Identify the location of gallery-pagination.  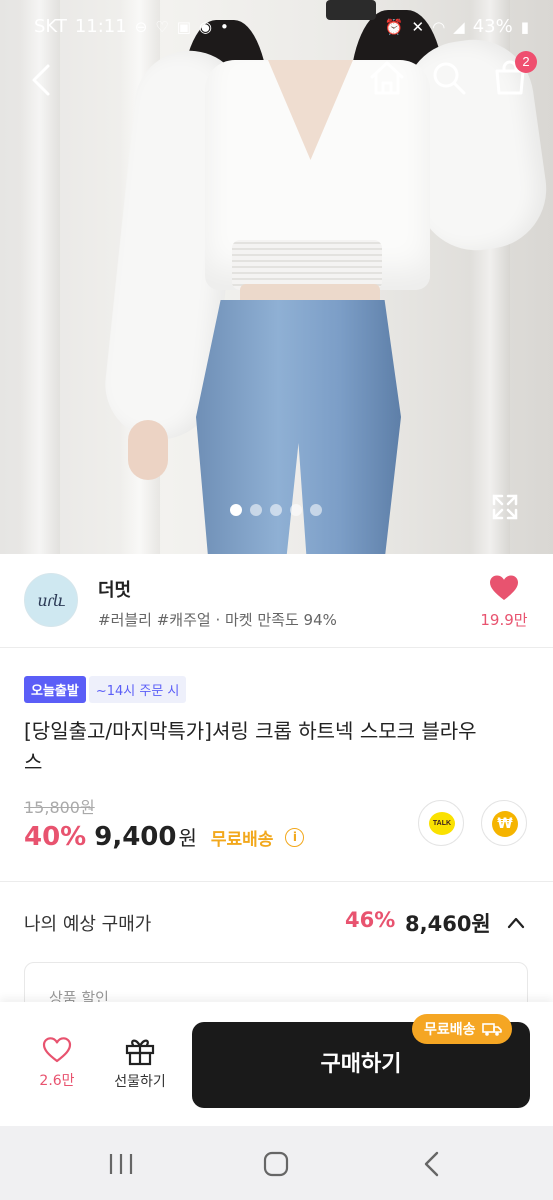
(276, 510).